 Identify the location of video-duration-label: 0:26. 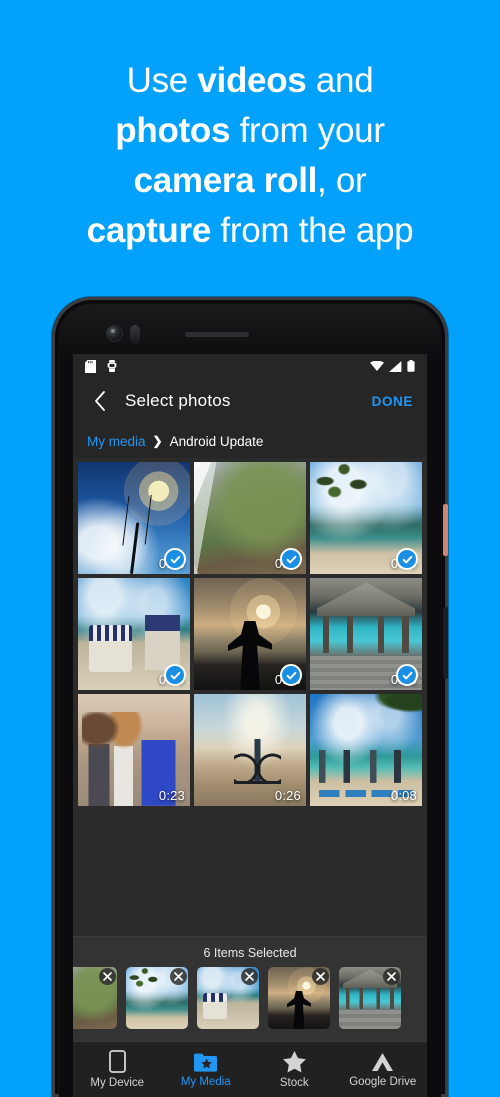
(287, 795).